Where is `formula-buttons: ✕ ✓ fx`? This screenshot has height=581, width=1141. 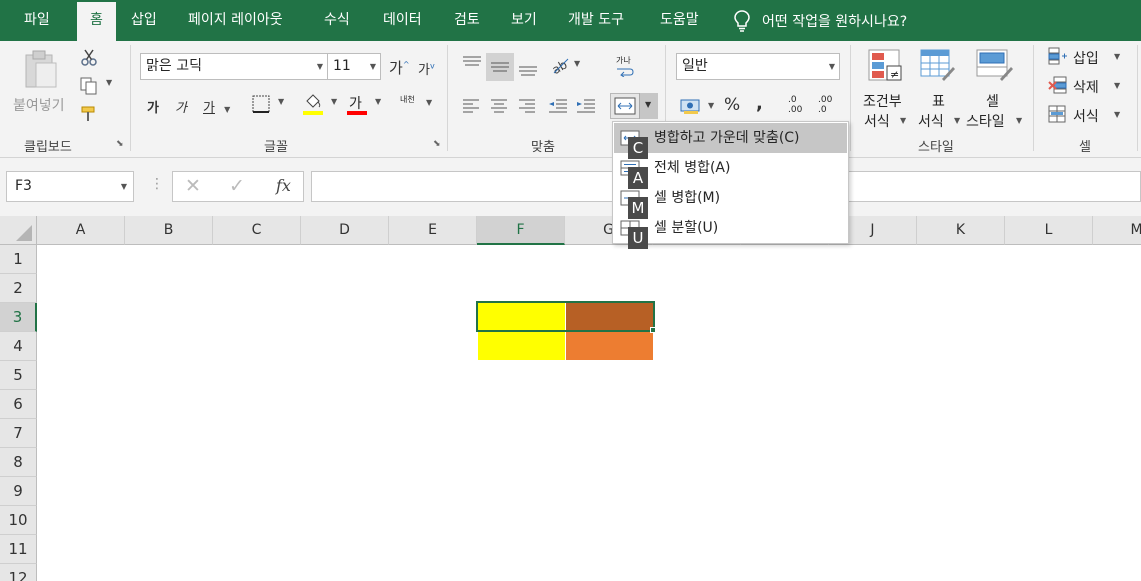 formula-buttons: ✕ ✓ fx is located at coordinates (238, 186).